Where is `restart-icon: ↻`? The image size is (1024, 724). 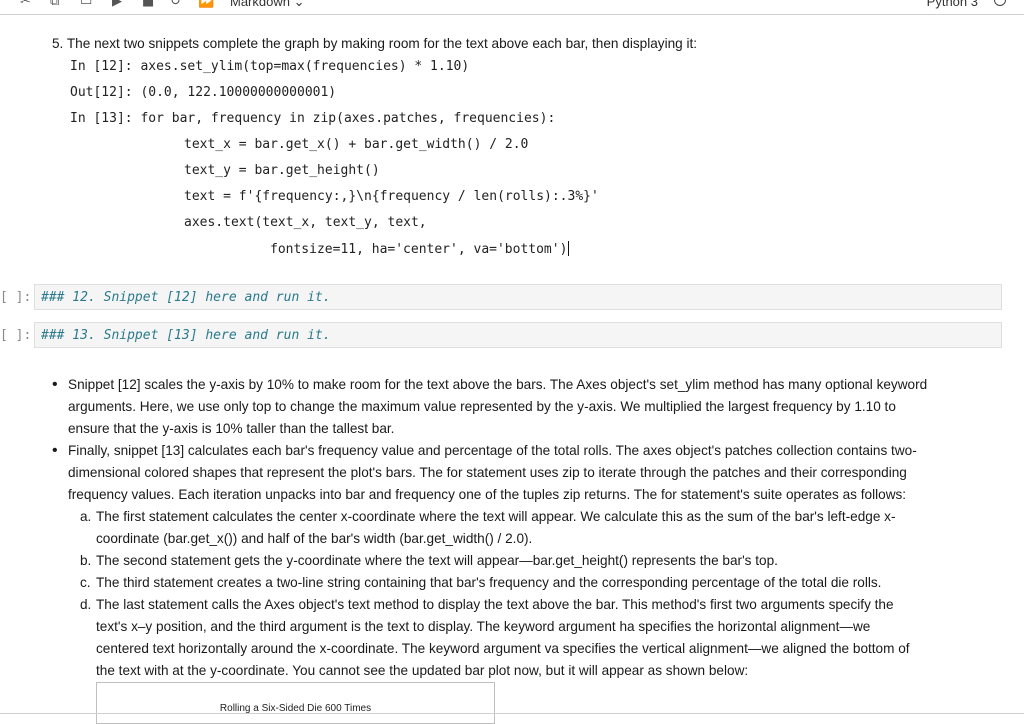 restart-icon: ↻ is located at coordinates (175, 4).